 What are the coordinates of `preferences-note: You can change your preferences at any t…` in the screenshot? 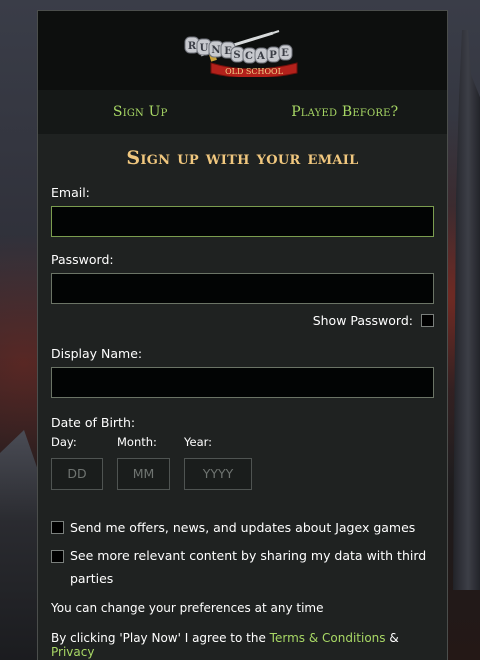 It's located at (187, 608).